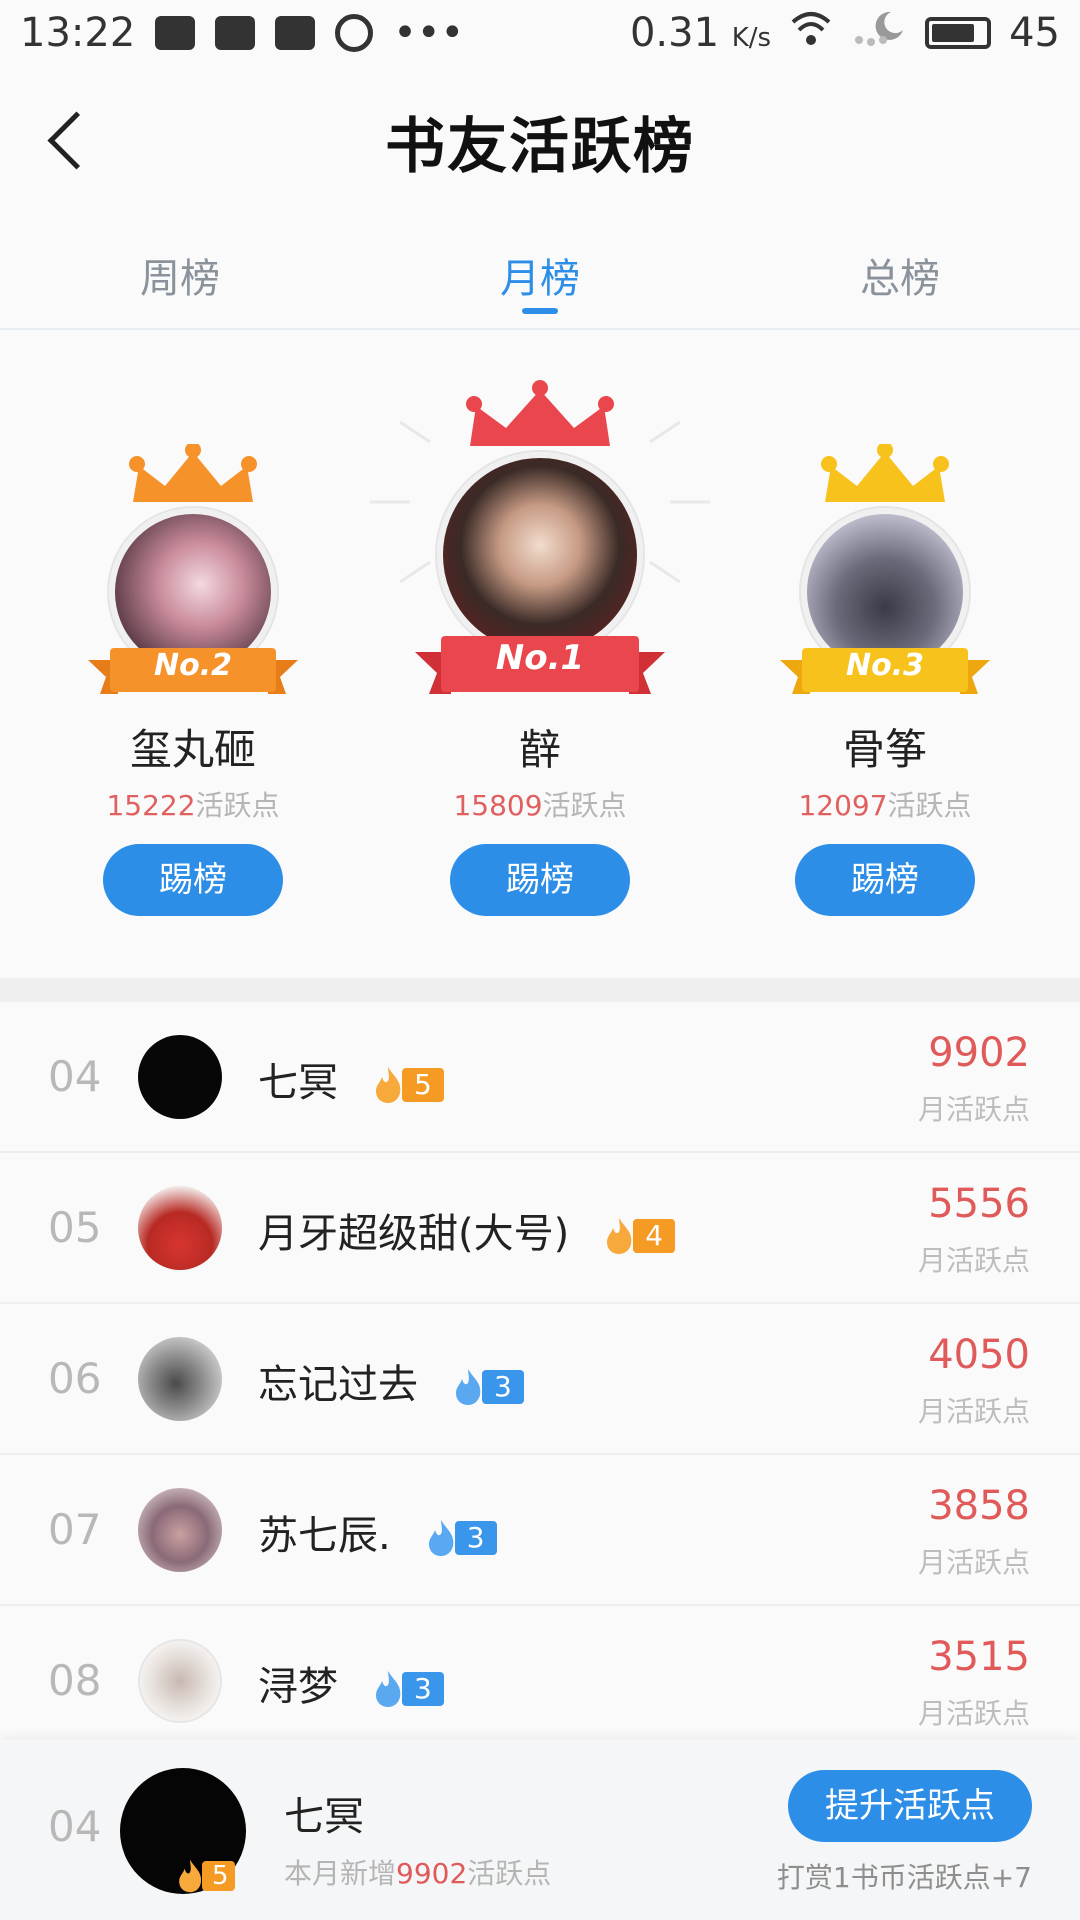  I want to click on podium-second: No.2 玺丸砸 15222活跃点 踢榜, so click(193, 655).